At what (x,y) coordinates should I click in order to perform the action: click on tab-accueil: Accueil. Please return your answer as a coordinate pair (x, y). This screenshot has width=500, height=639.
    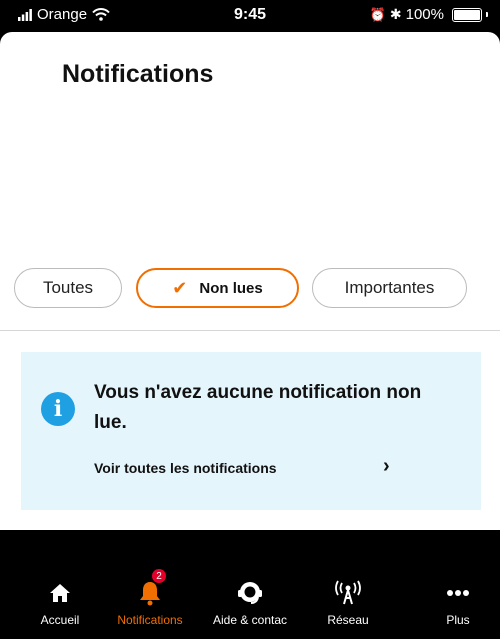
    Looking at the image, I should click on (60, 601).